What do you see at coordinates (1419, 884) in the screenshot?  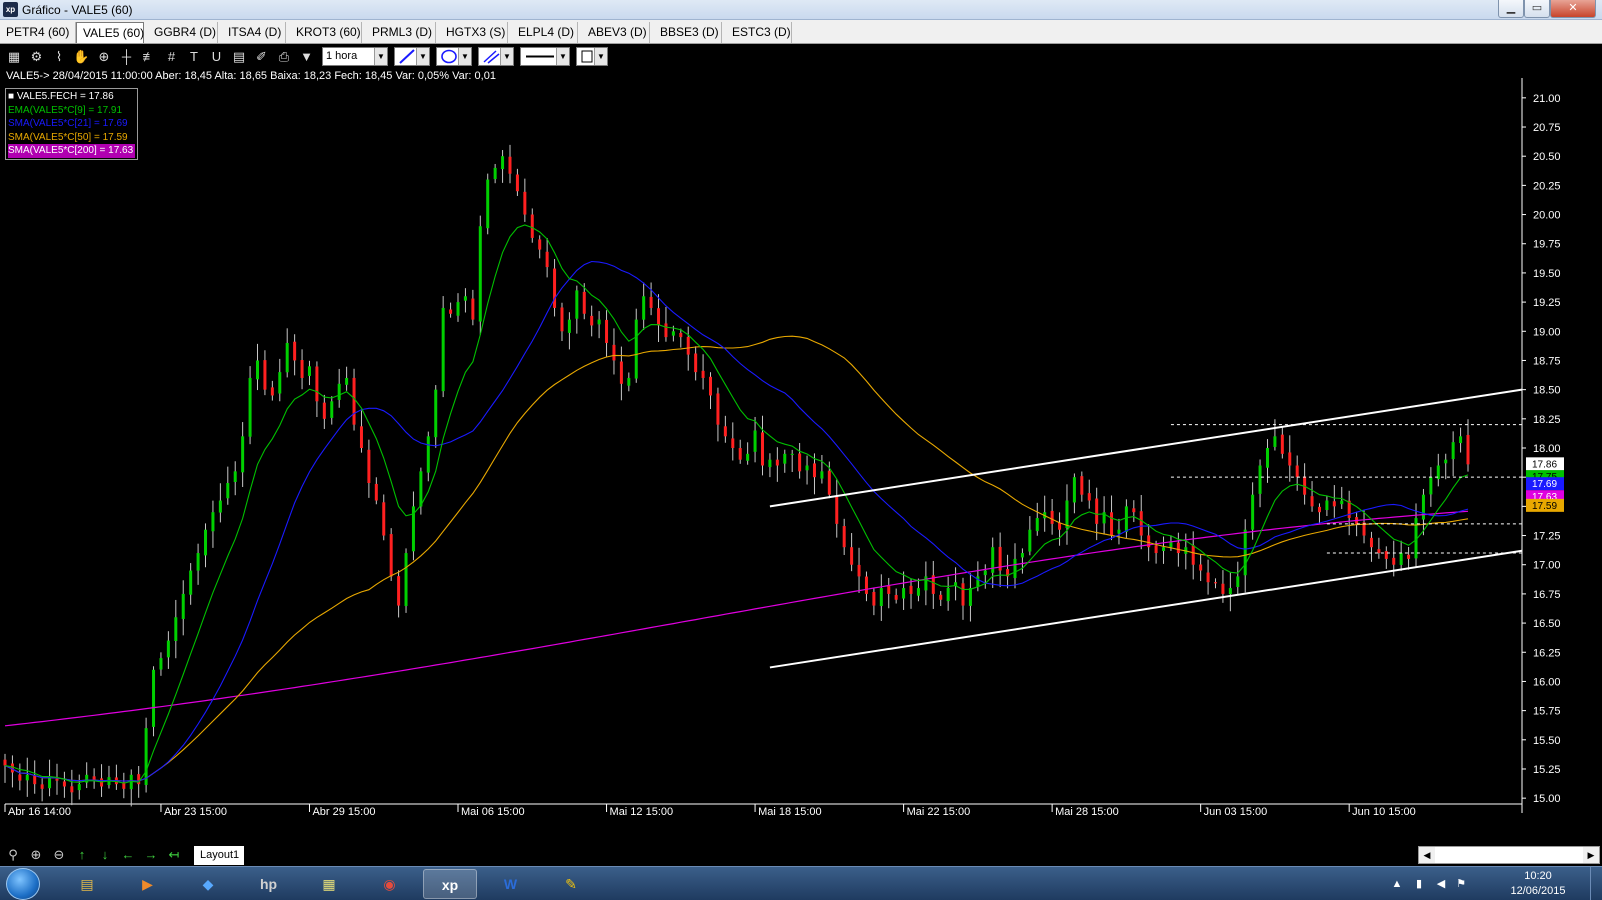 I see `network-signal-icon: ▮` at bounding box center [1419, 884].